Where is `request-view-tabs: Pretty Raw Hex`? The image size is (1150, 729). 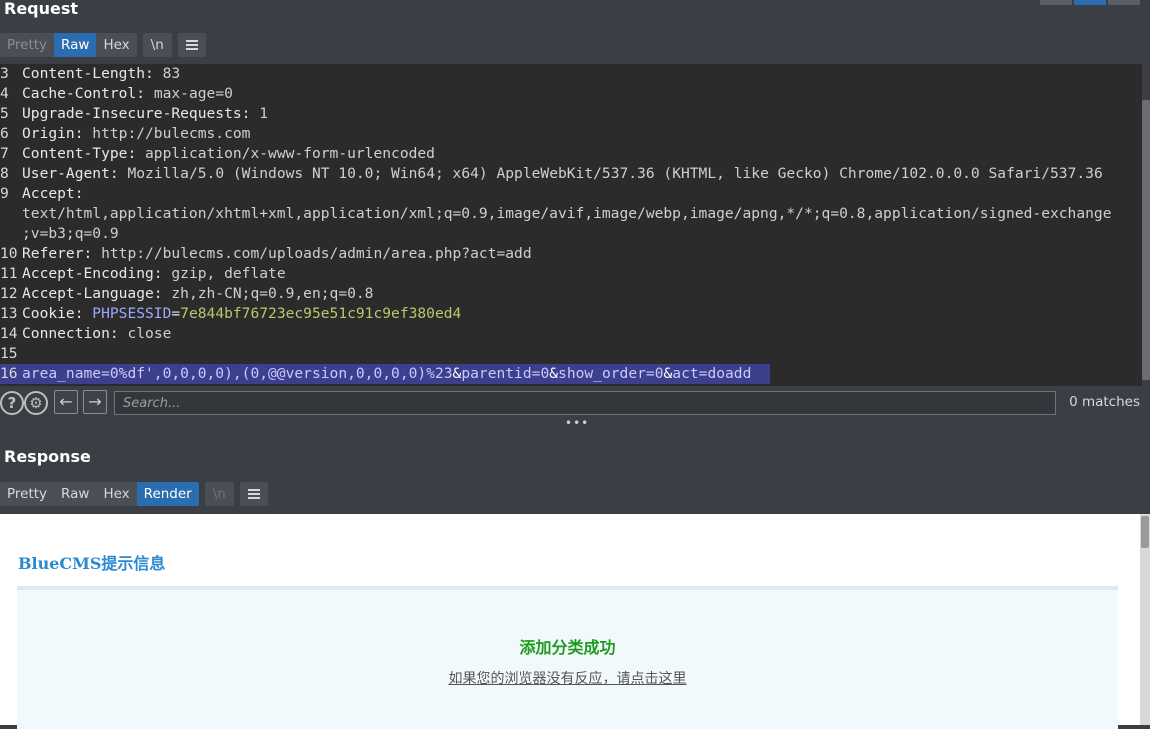 request-view-tabs: Pretty Raw Hex is located at coordinates (68, 45).